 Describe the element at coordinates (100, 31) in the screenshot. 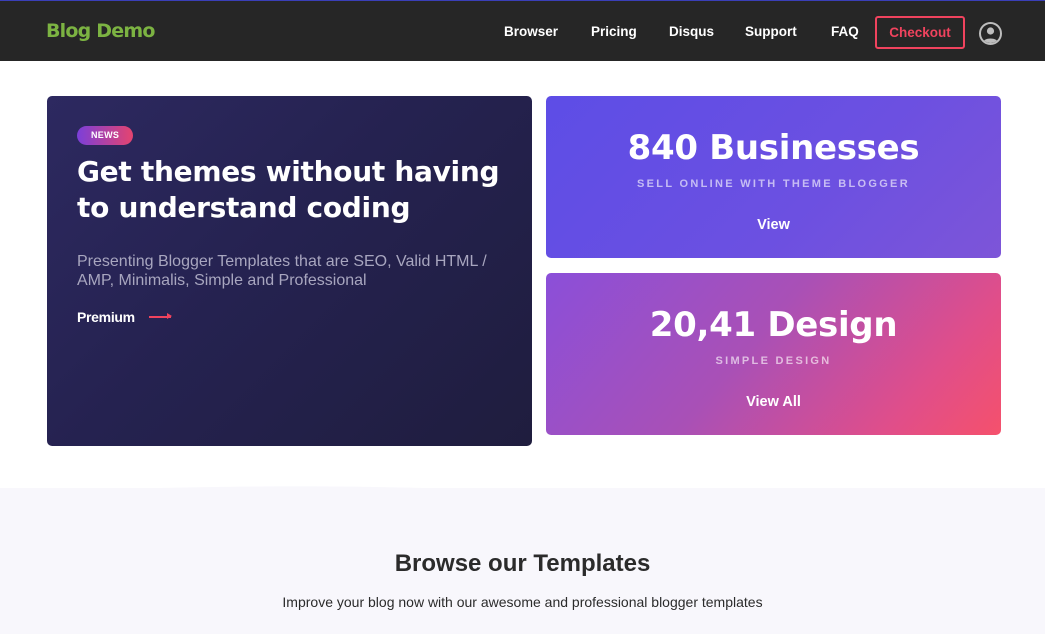

I see `site-logo: Blog Demo` at that location.